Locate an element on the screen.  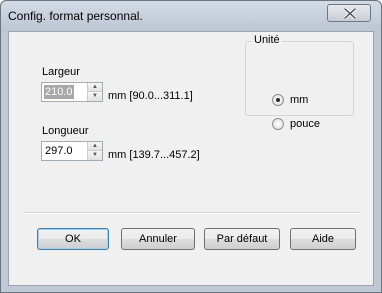
default-button: Par défaut is located at coordinates (242, 239).